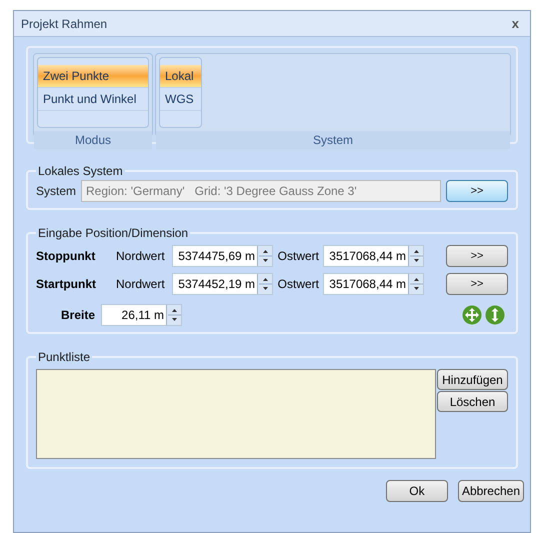 The height and width of the screenshot is (533, 537). Describe the element at coordinates (64, 357) in the screenshot. I see `group-title: Punktliste` at that location.